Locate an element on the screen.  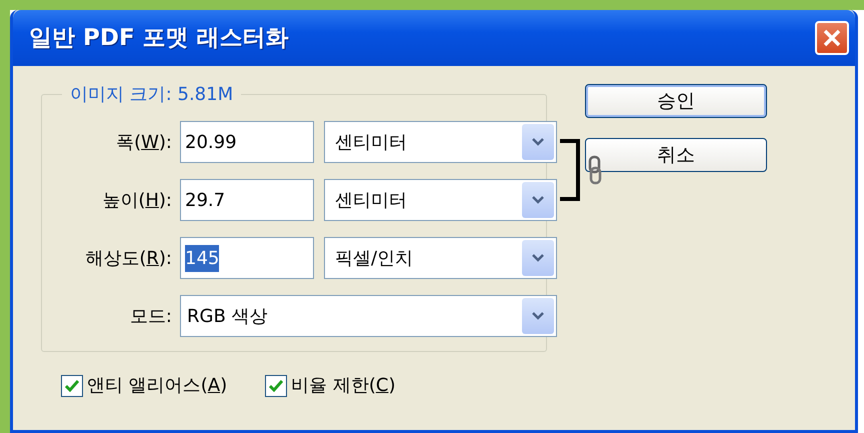
chain-link-icon is located at coordinates (595, 170).